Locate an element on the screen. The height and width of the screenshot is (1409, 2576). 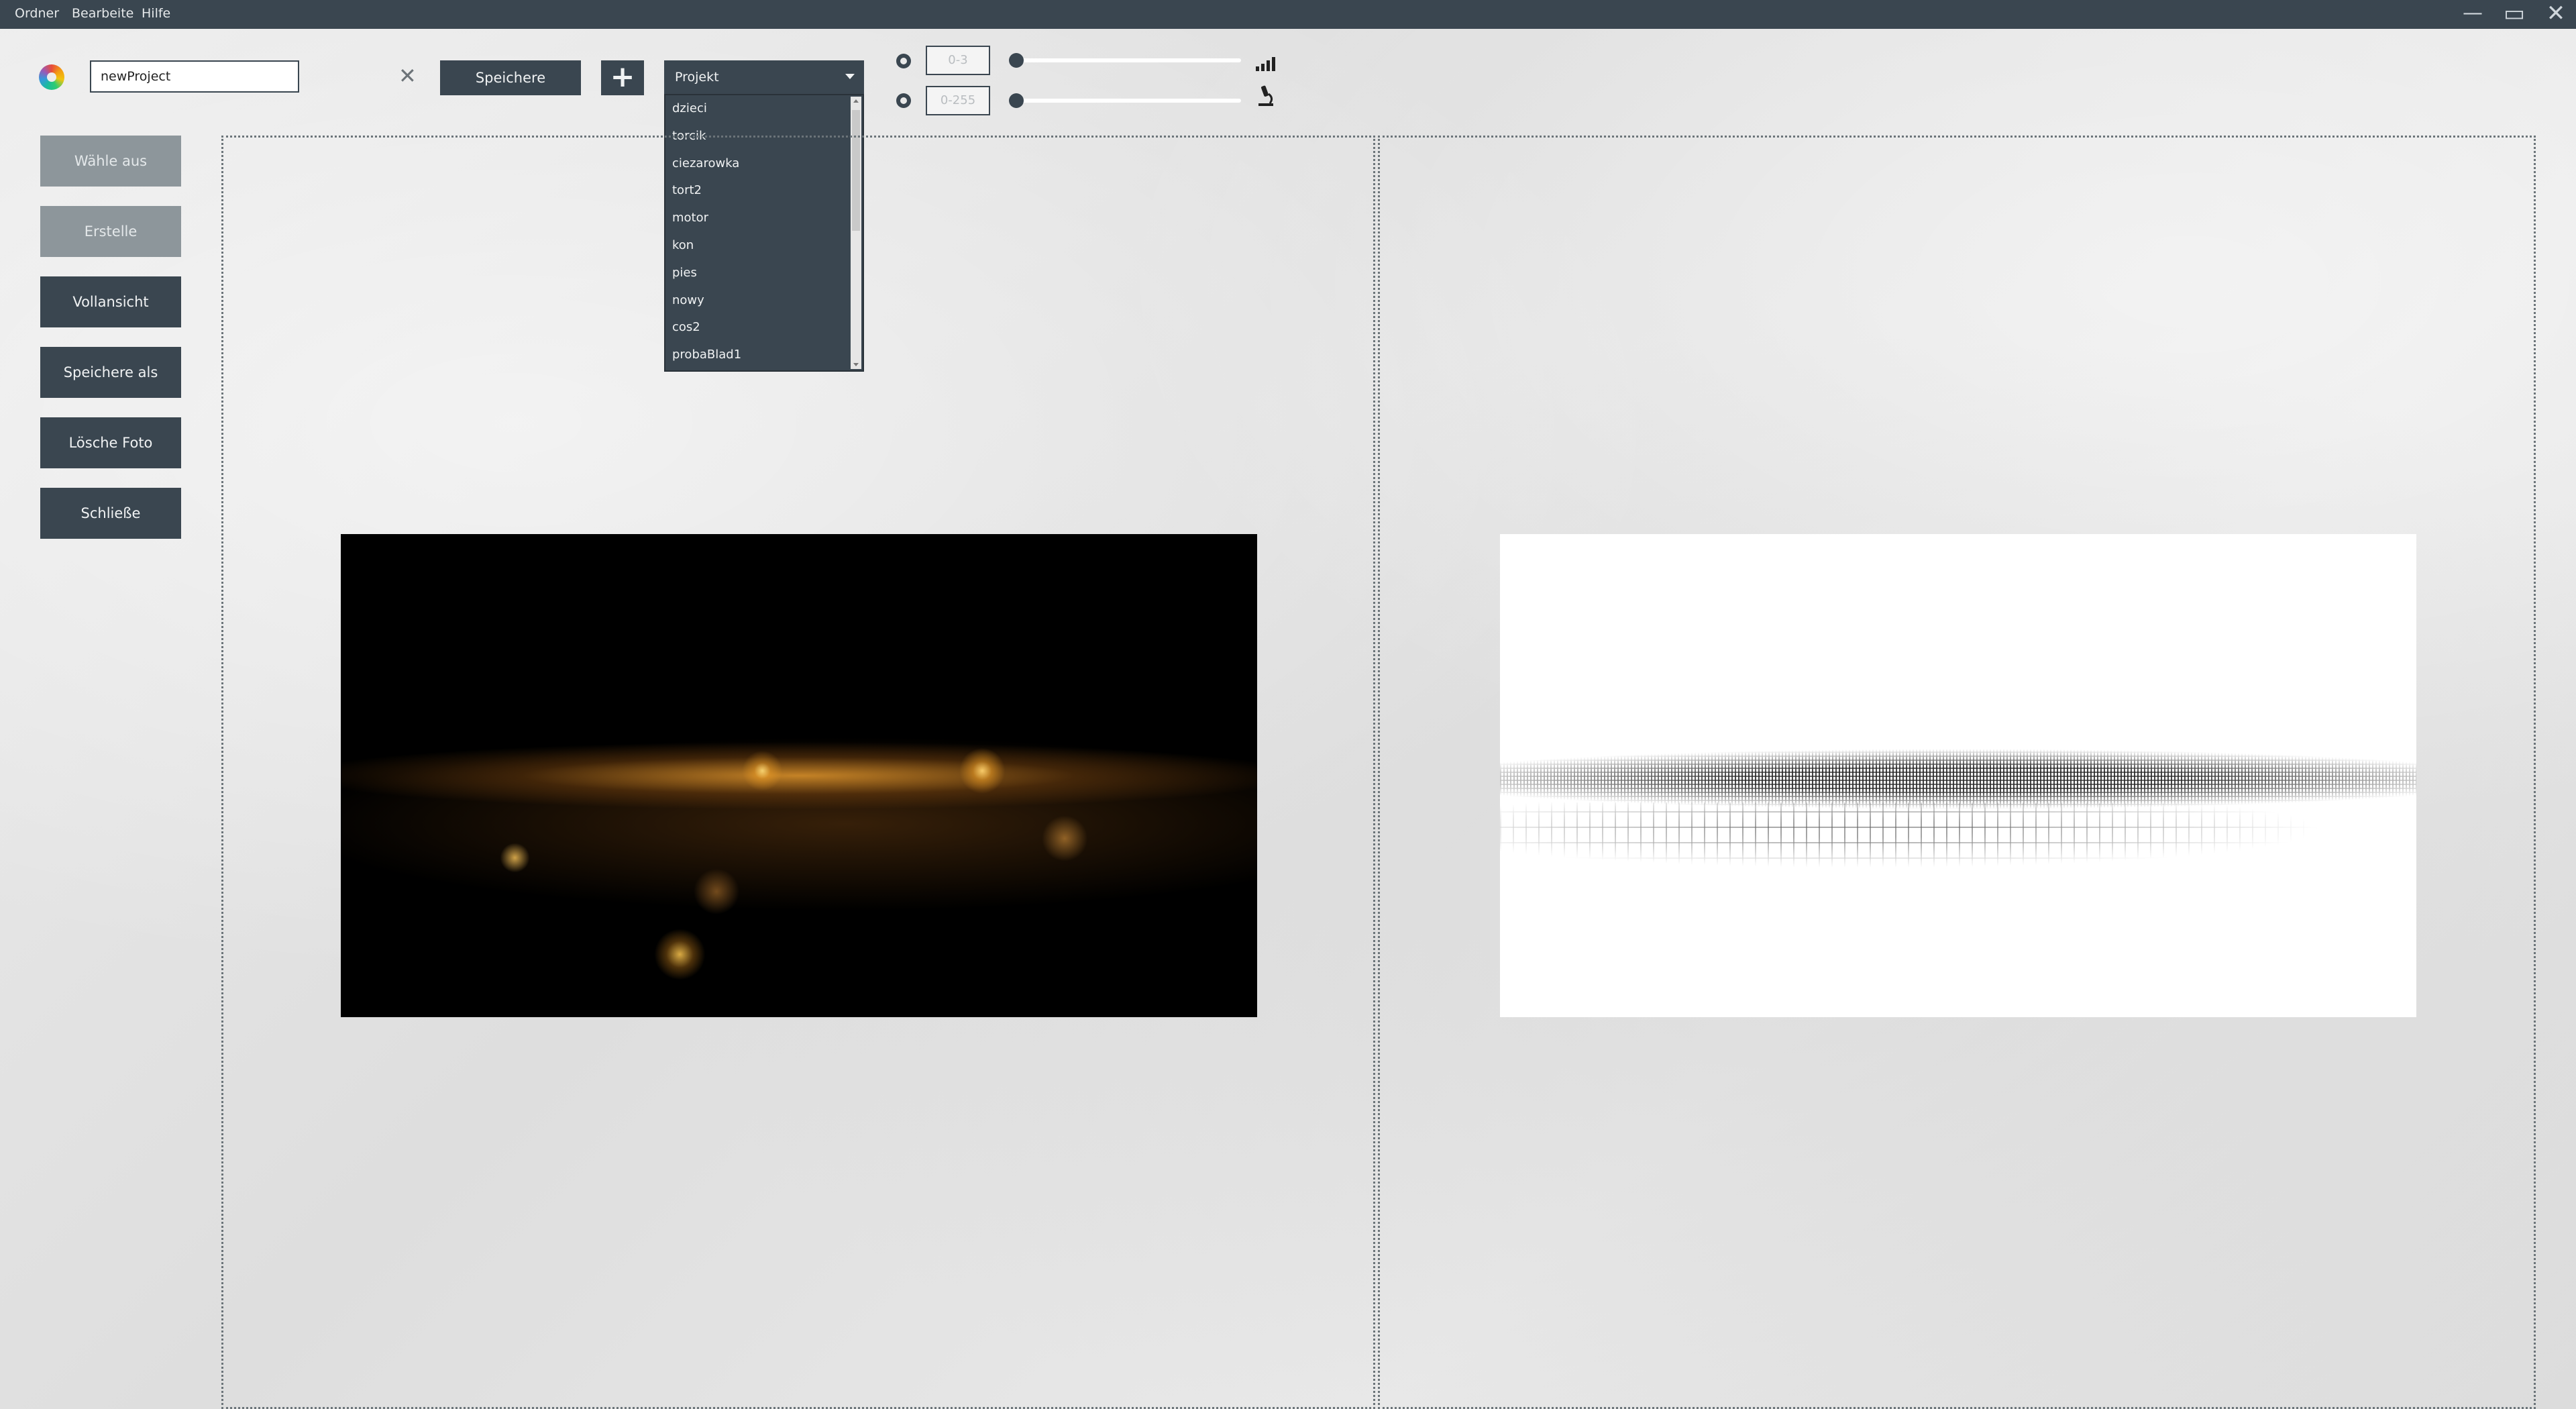
original-photo is located at coordinates (799, 775).